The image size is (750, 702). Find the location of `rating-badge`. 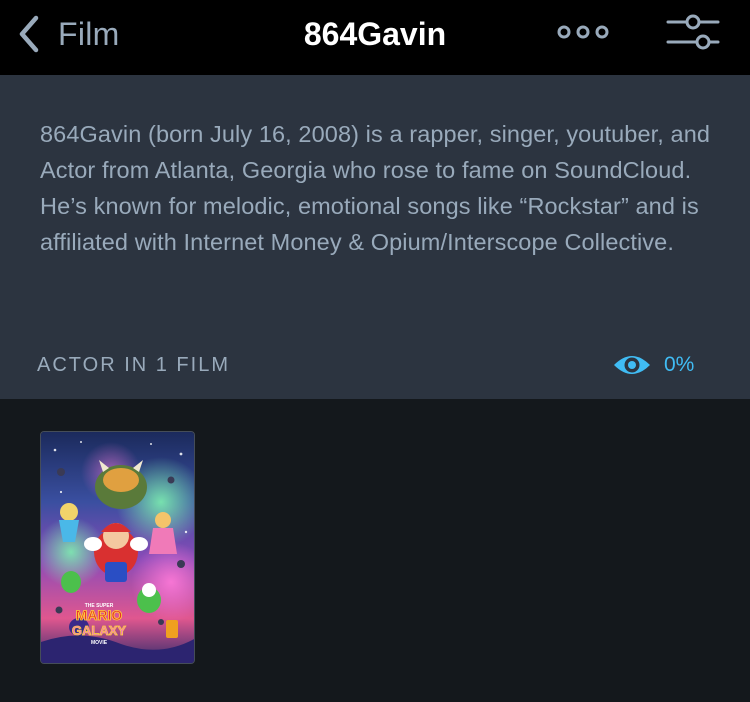

rating-badge is located at coordinates (172, 629).